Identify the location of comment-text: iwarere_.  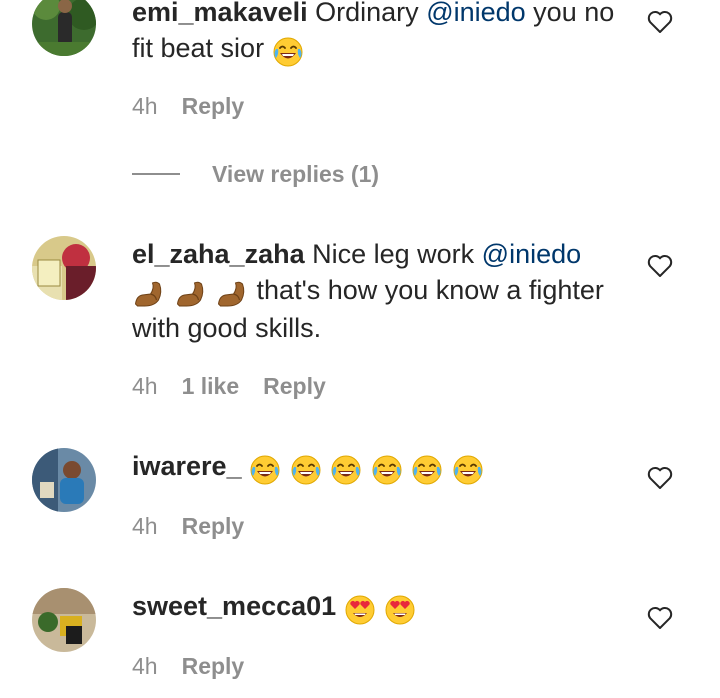
(377, 467).